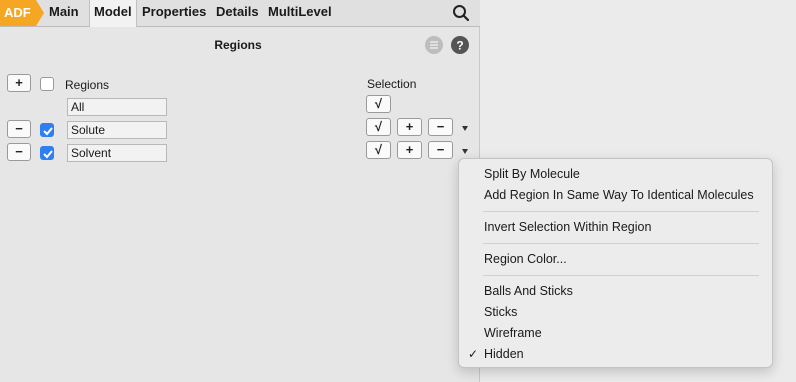 The width and height of the screenshot is (796, 382). I want to click on search-icon, so click(461, 13).